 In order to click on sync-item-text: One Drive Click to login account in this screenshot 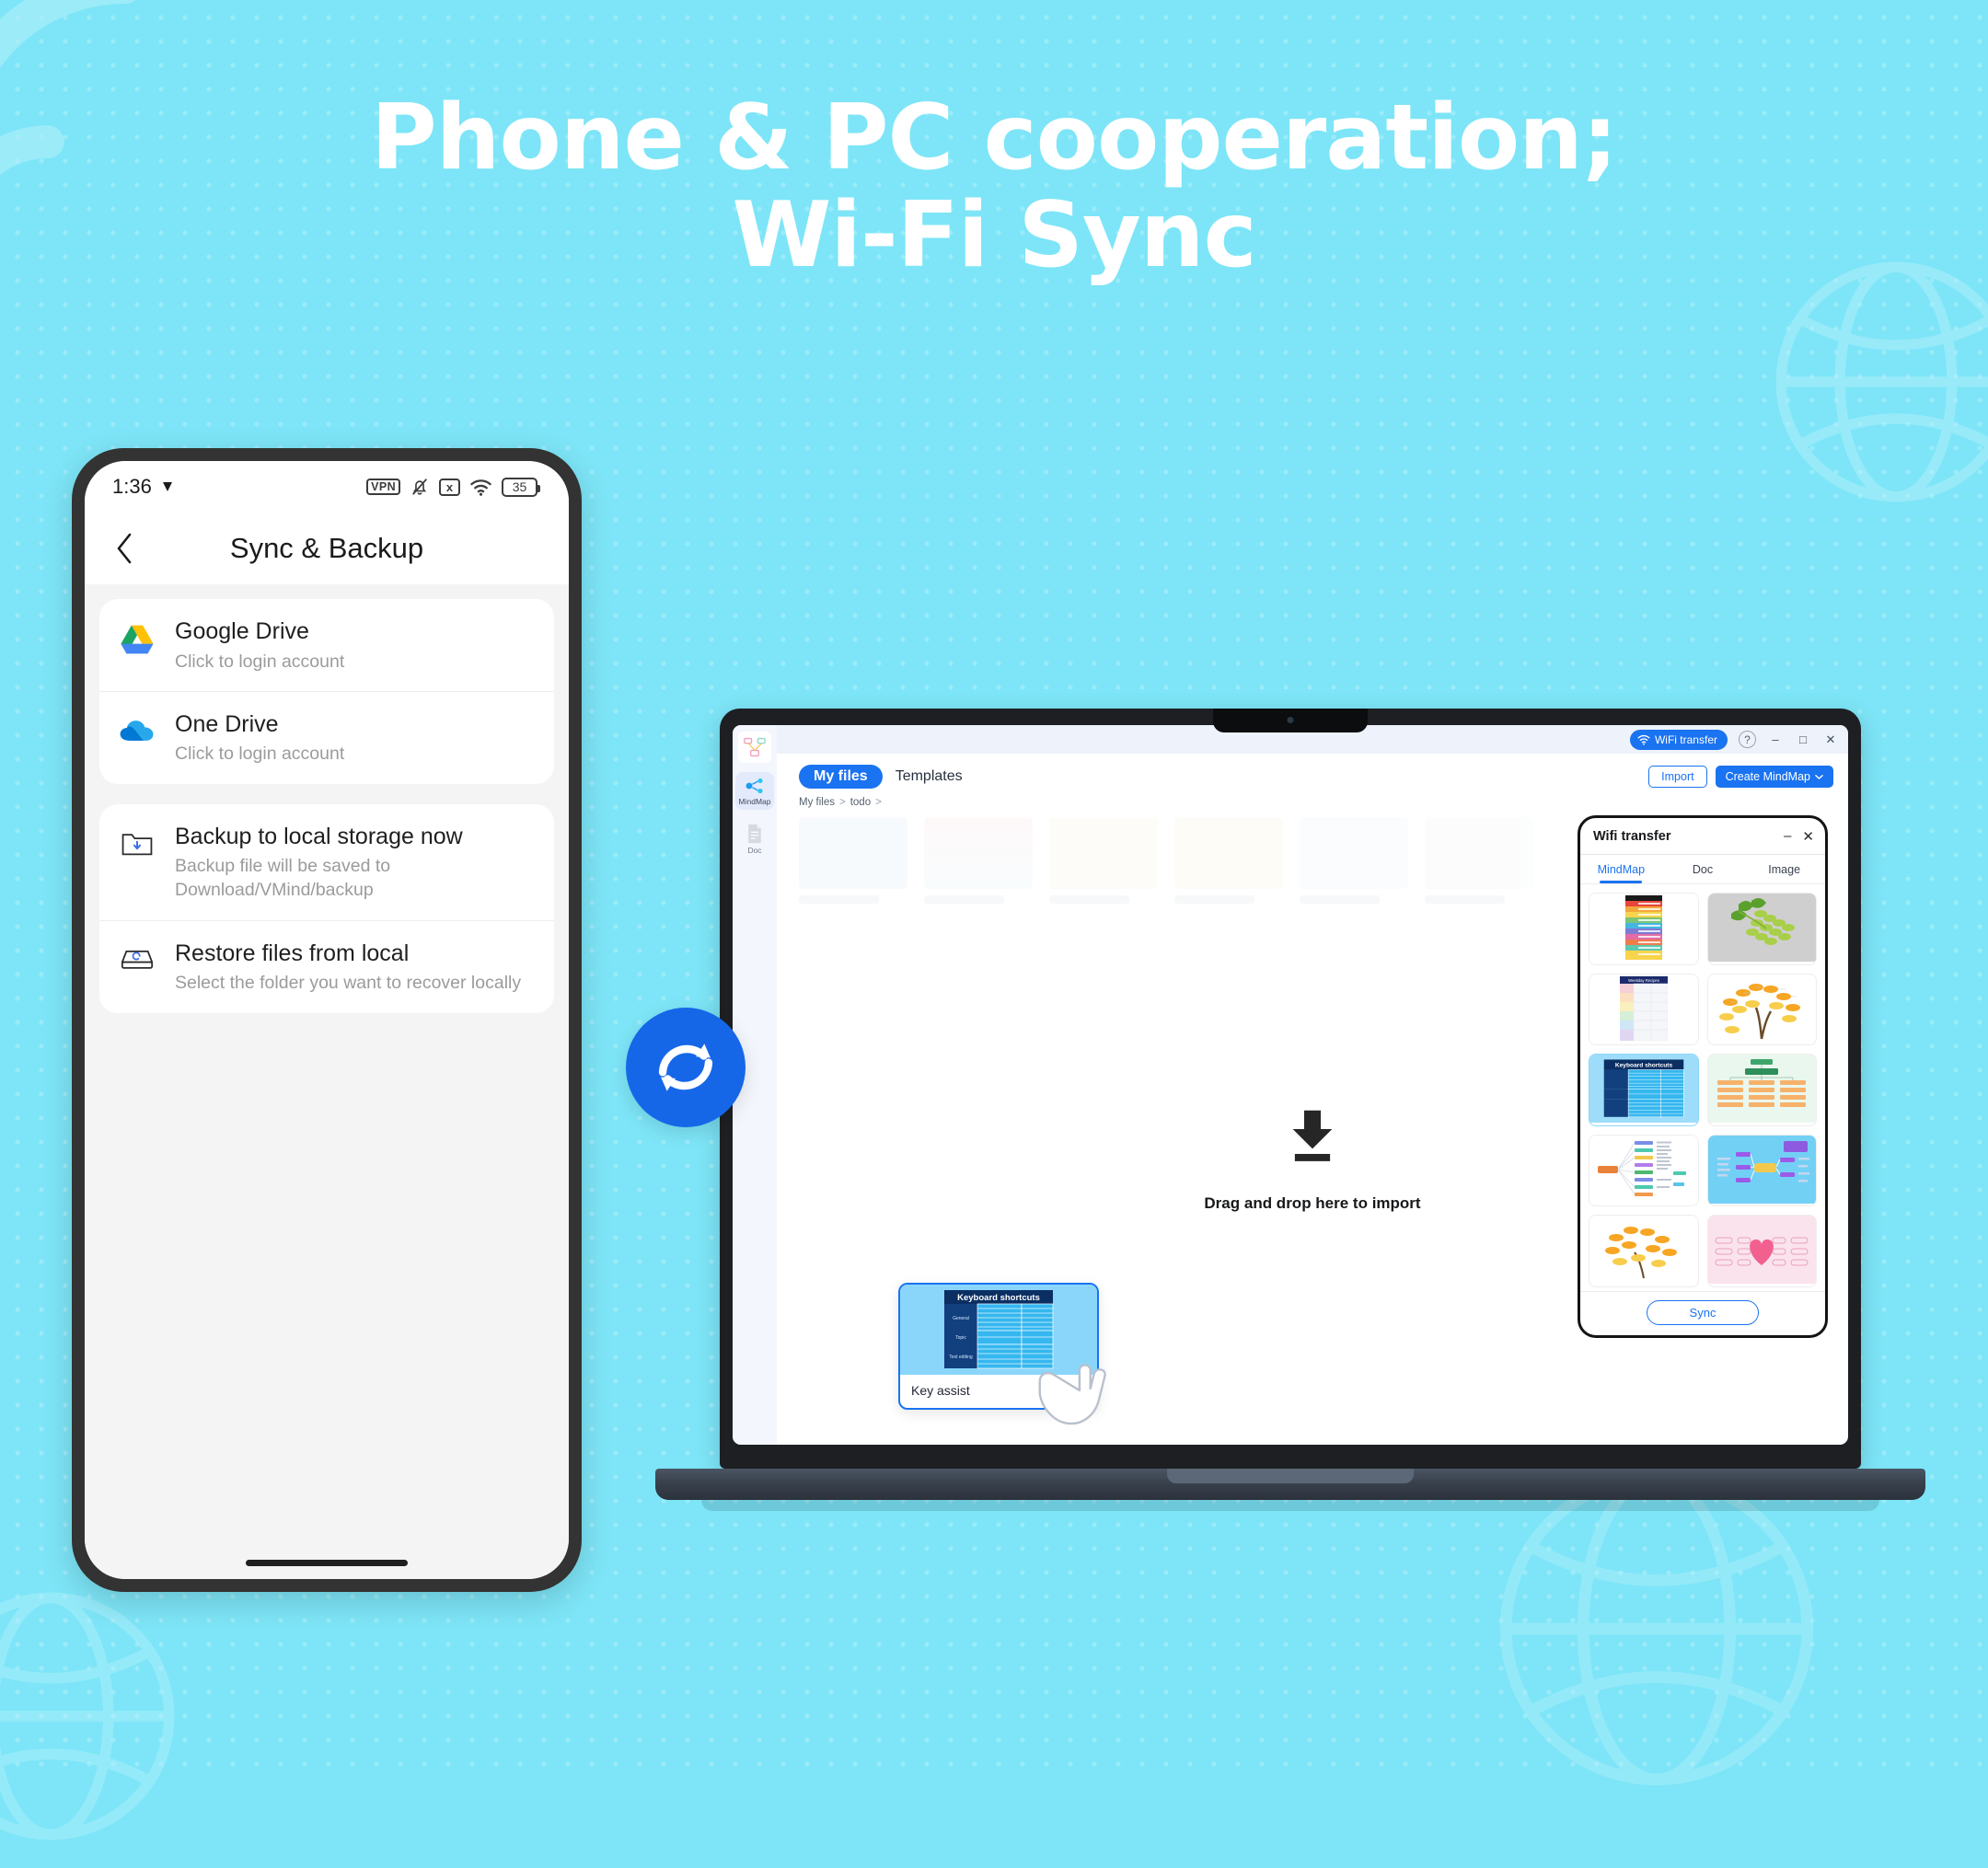, I will do `click(354, 738)`.